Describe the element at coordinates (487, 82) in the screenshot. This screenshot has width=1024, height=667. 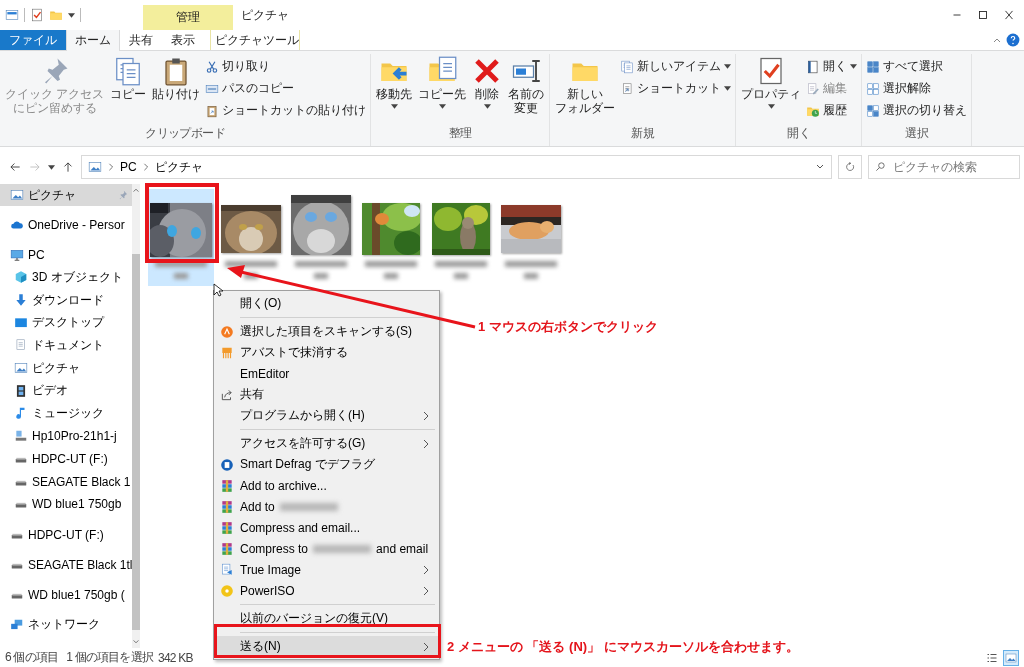
I see `ribbon-button: 削除` at that location.